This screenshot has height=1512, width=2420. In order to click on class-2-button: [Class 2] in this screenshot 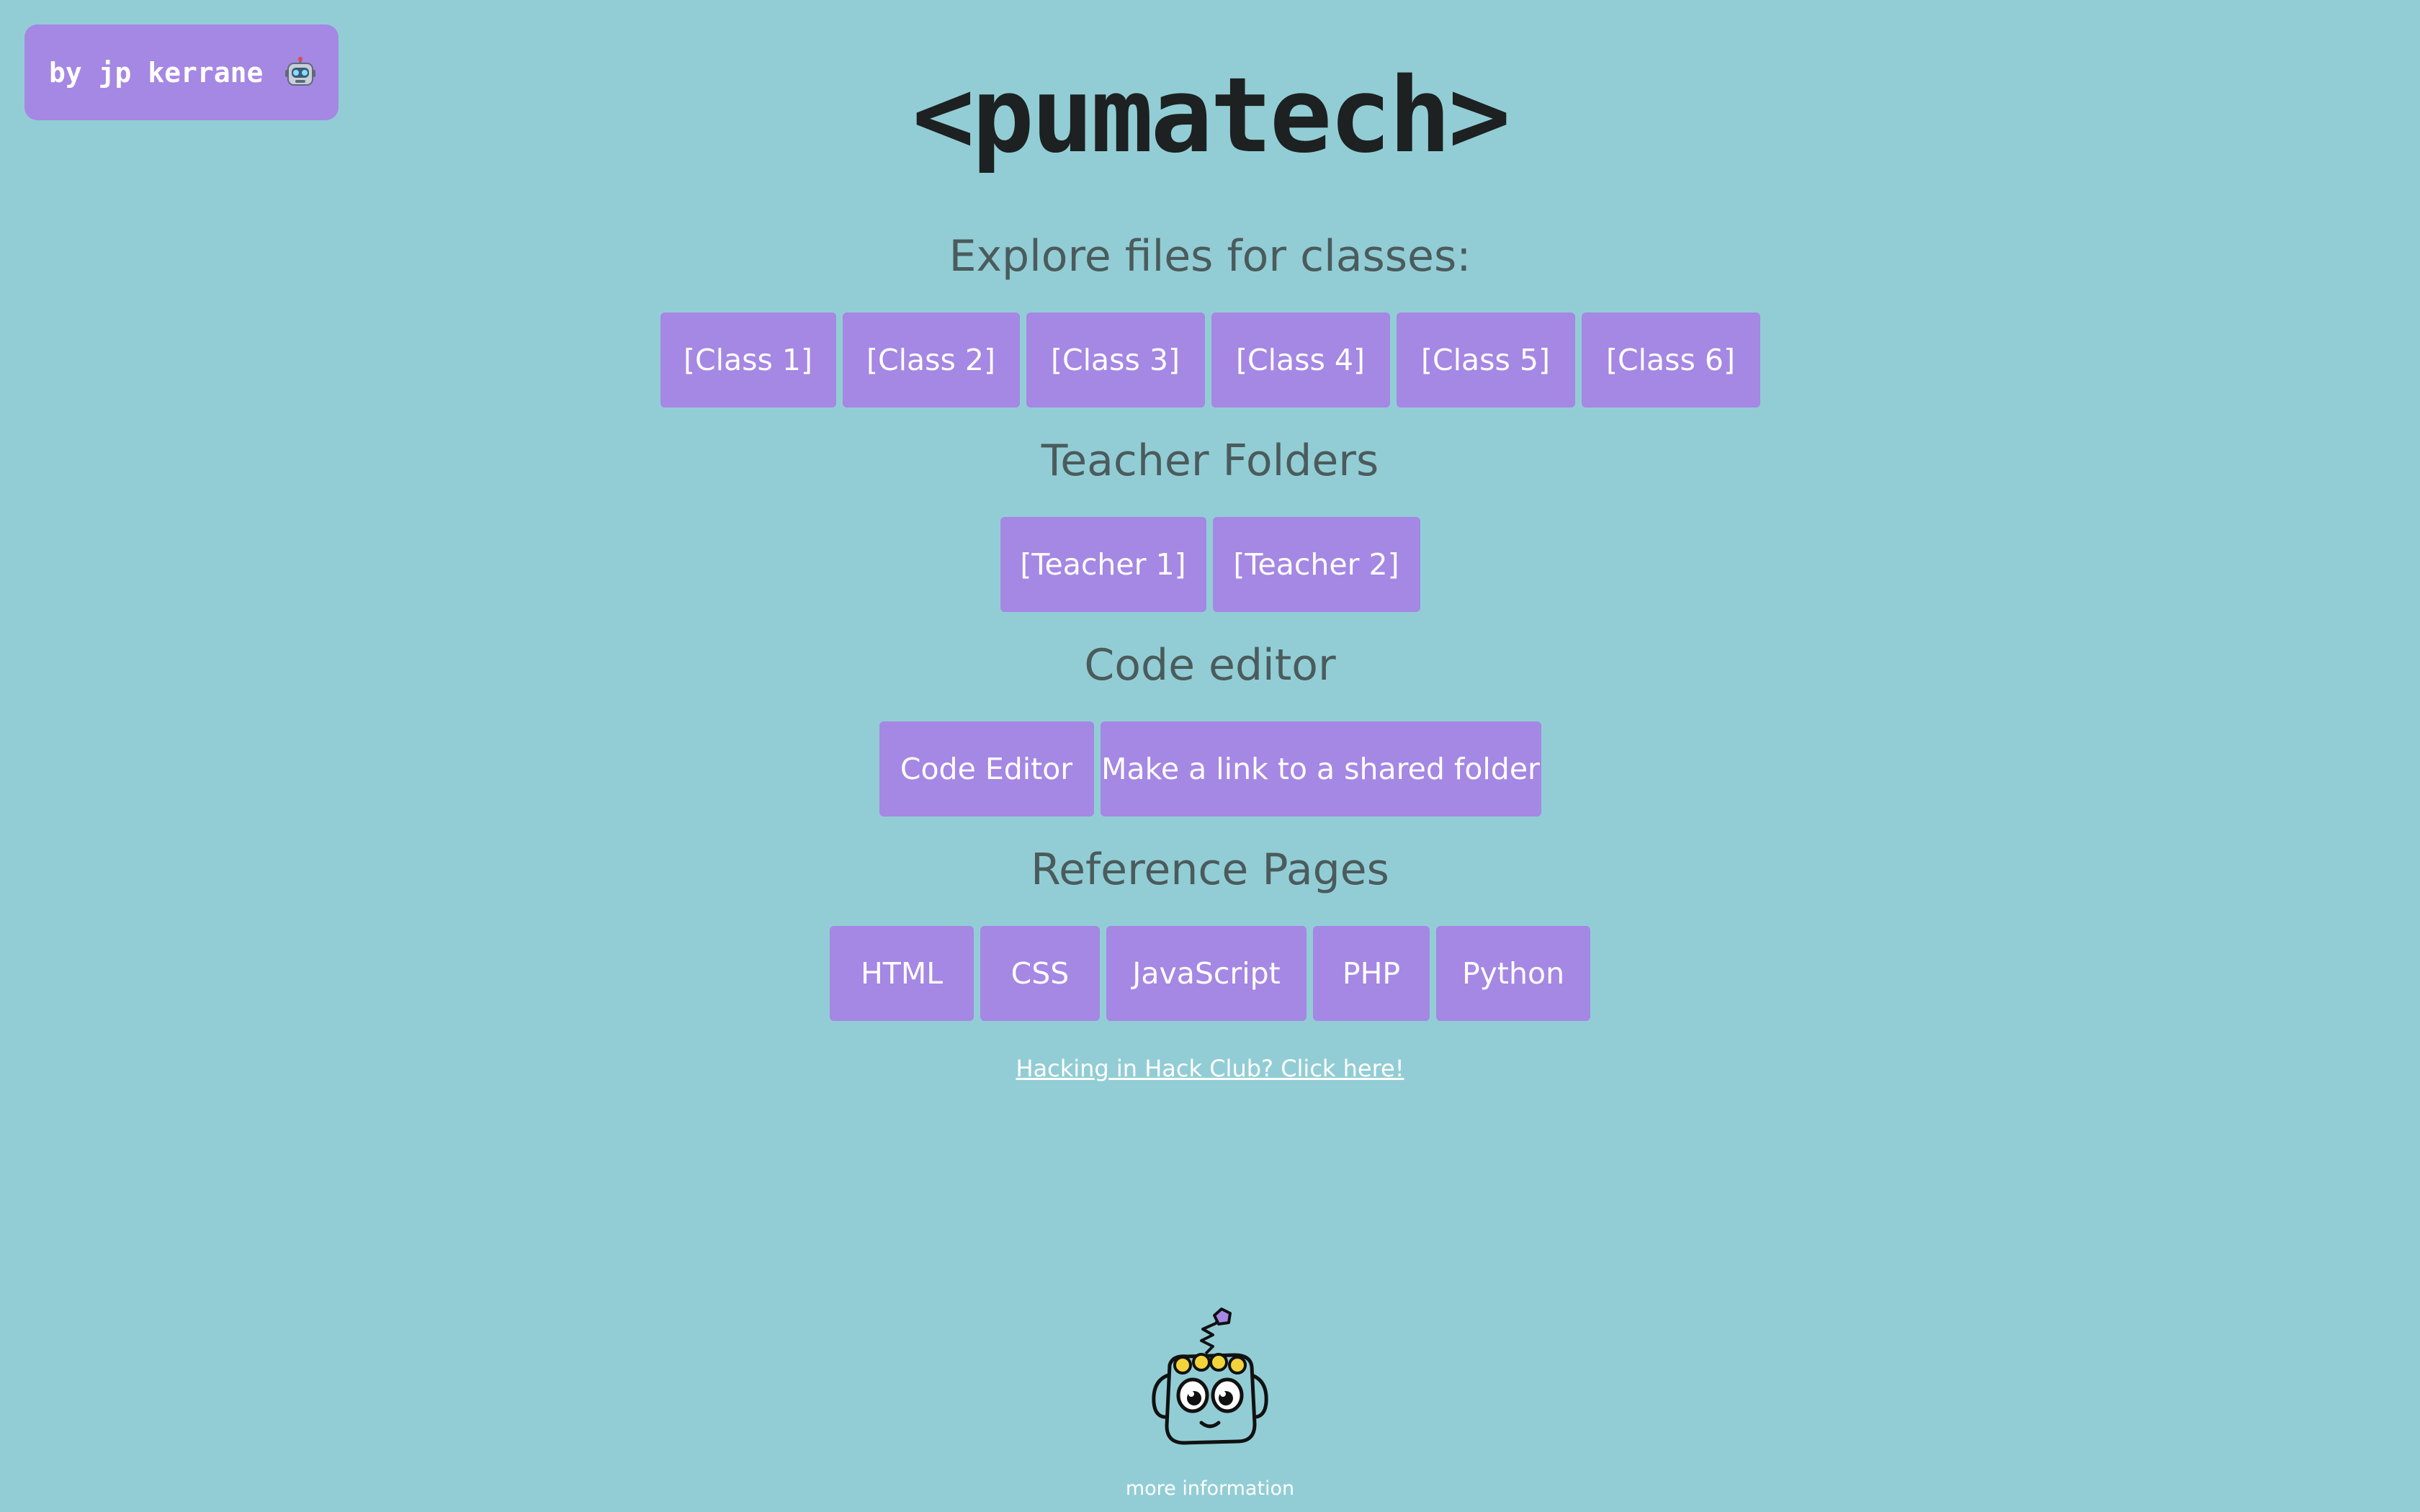, I will do `click(931, 360)`.